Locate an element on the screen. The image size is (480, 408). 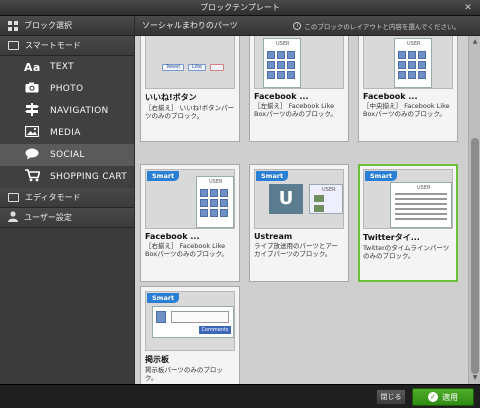
hint-text: i このブロックのレイアウトと内容を選んでください。 is located at coordinates (376, 26).